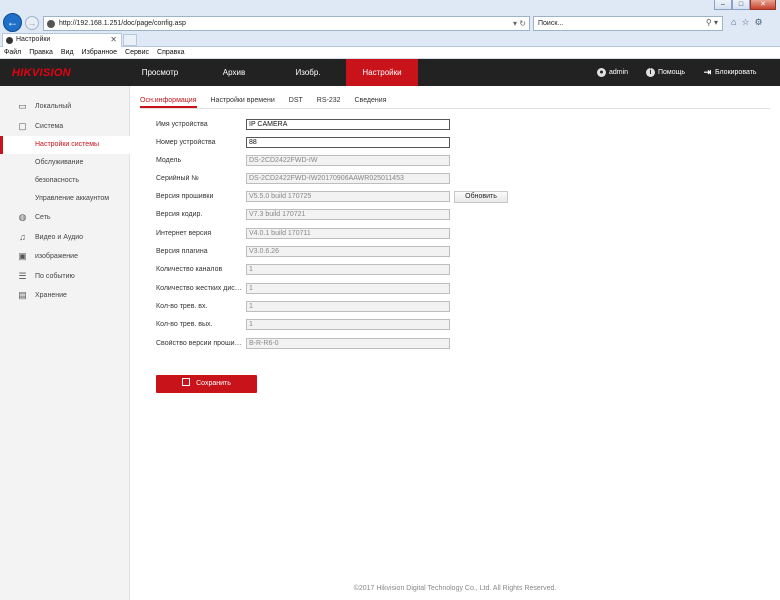 The height and width of the screenshot is (600, 780). What do you see at coordinates (9, 40) in the screenshot?
I see `tab-favicon-icon` at bounding box center [9, 40].